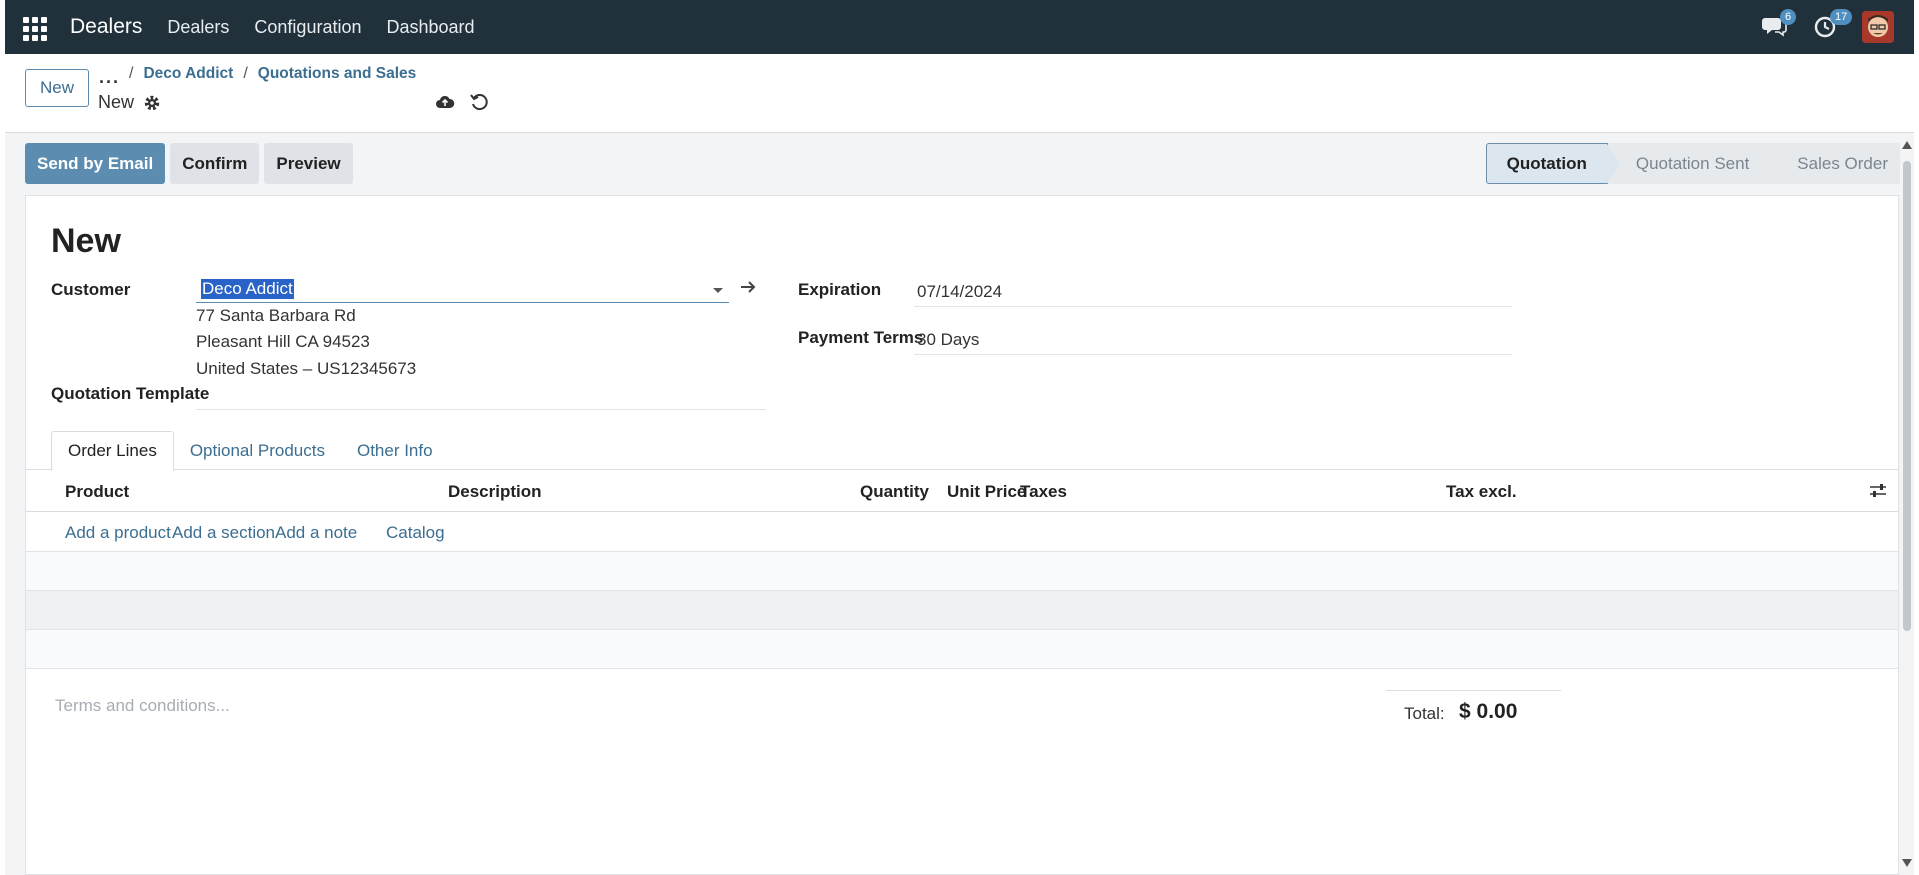 The width and height of the screenshot is (1919, 875). I want to click on arrow-right-icon, so click(748, 287).